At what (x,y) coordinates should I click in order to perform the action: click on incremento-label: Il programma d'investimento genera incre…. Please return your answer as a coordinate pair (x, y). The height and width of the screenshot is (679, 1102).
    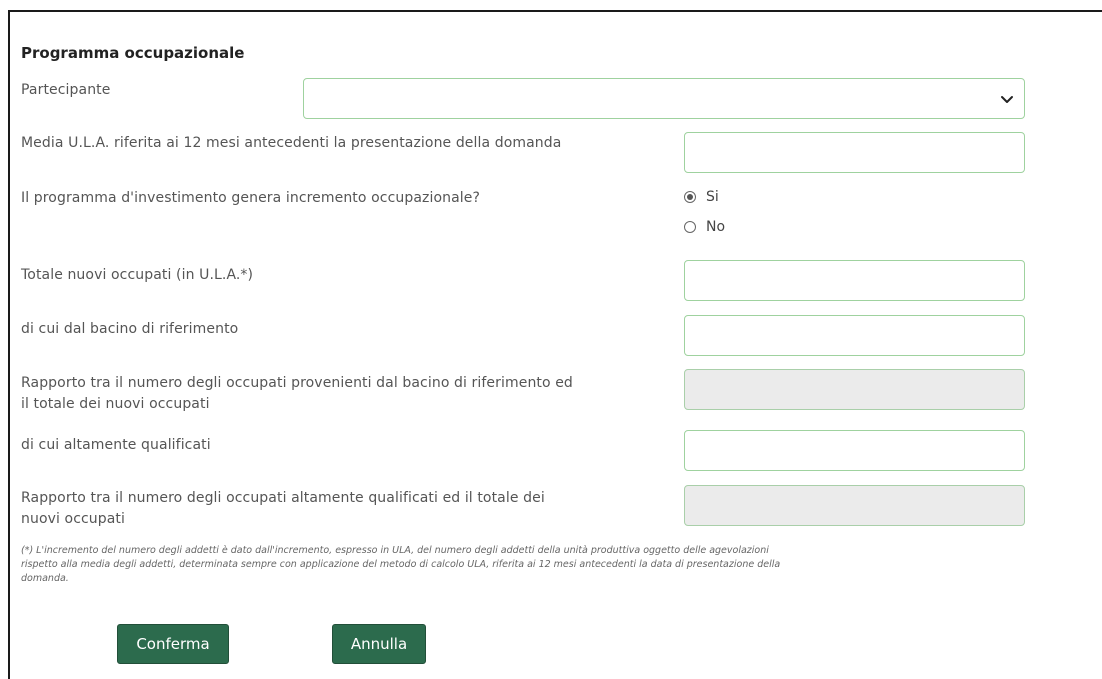
    Looking at the image, I should click on (251, 198).